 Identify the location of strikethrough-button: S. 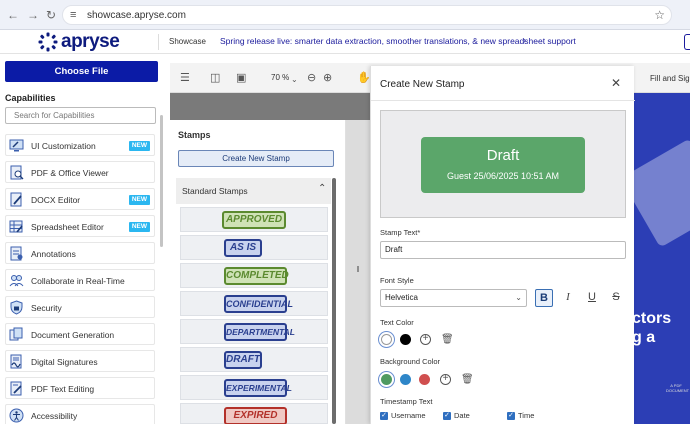
(616, 298).